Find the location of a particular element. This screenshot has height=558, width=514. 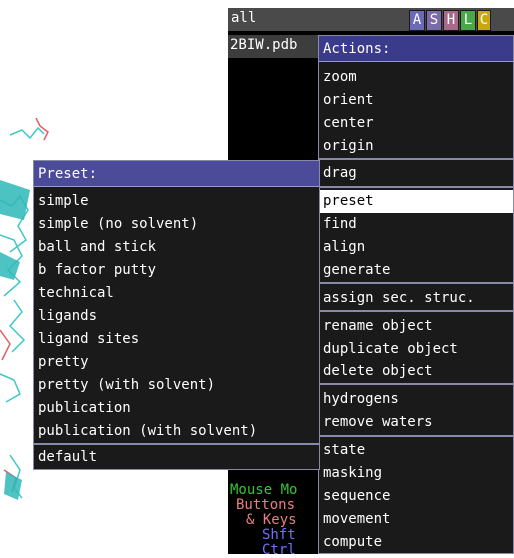

color-button: C is located at coordinates (484, 20).